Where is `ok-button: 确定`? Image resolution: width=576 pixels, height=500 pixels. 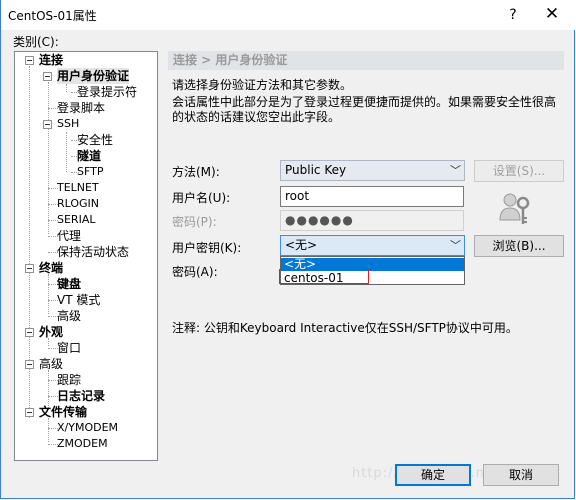 ok-button: 确定 is located at coordinates (433, 475).